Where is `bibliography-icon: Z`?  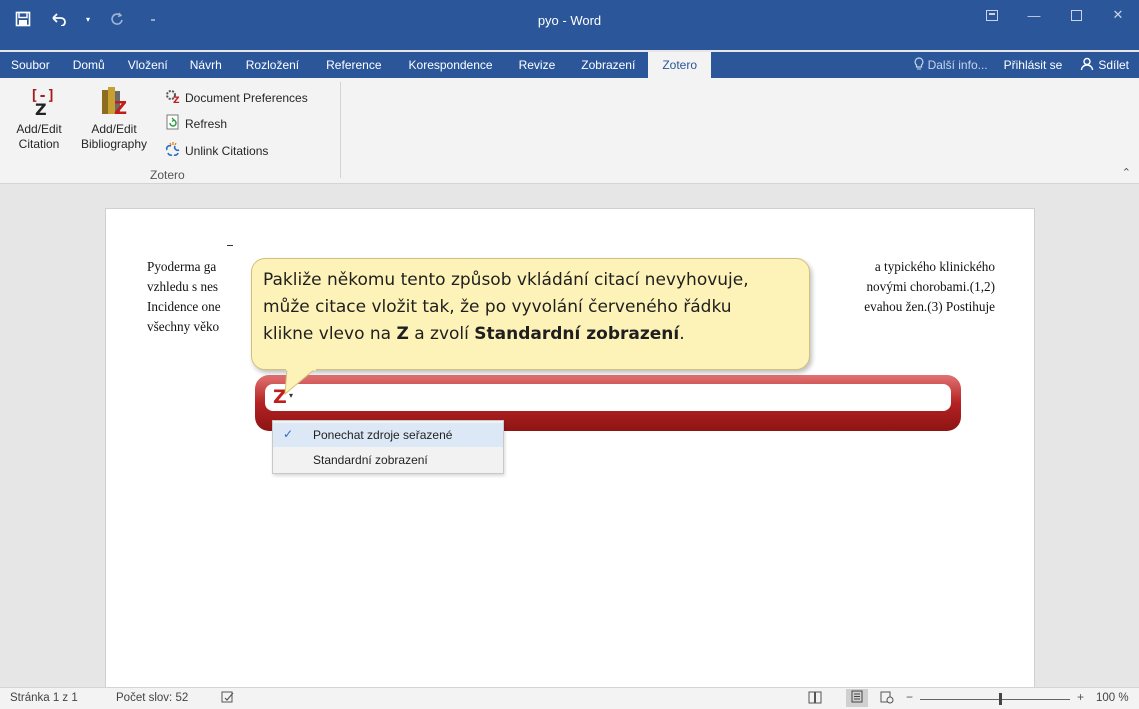
bibliography-icon: Z is located at coordinates (114, 102).